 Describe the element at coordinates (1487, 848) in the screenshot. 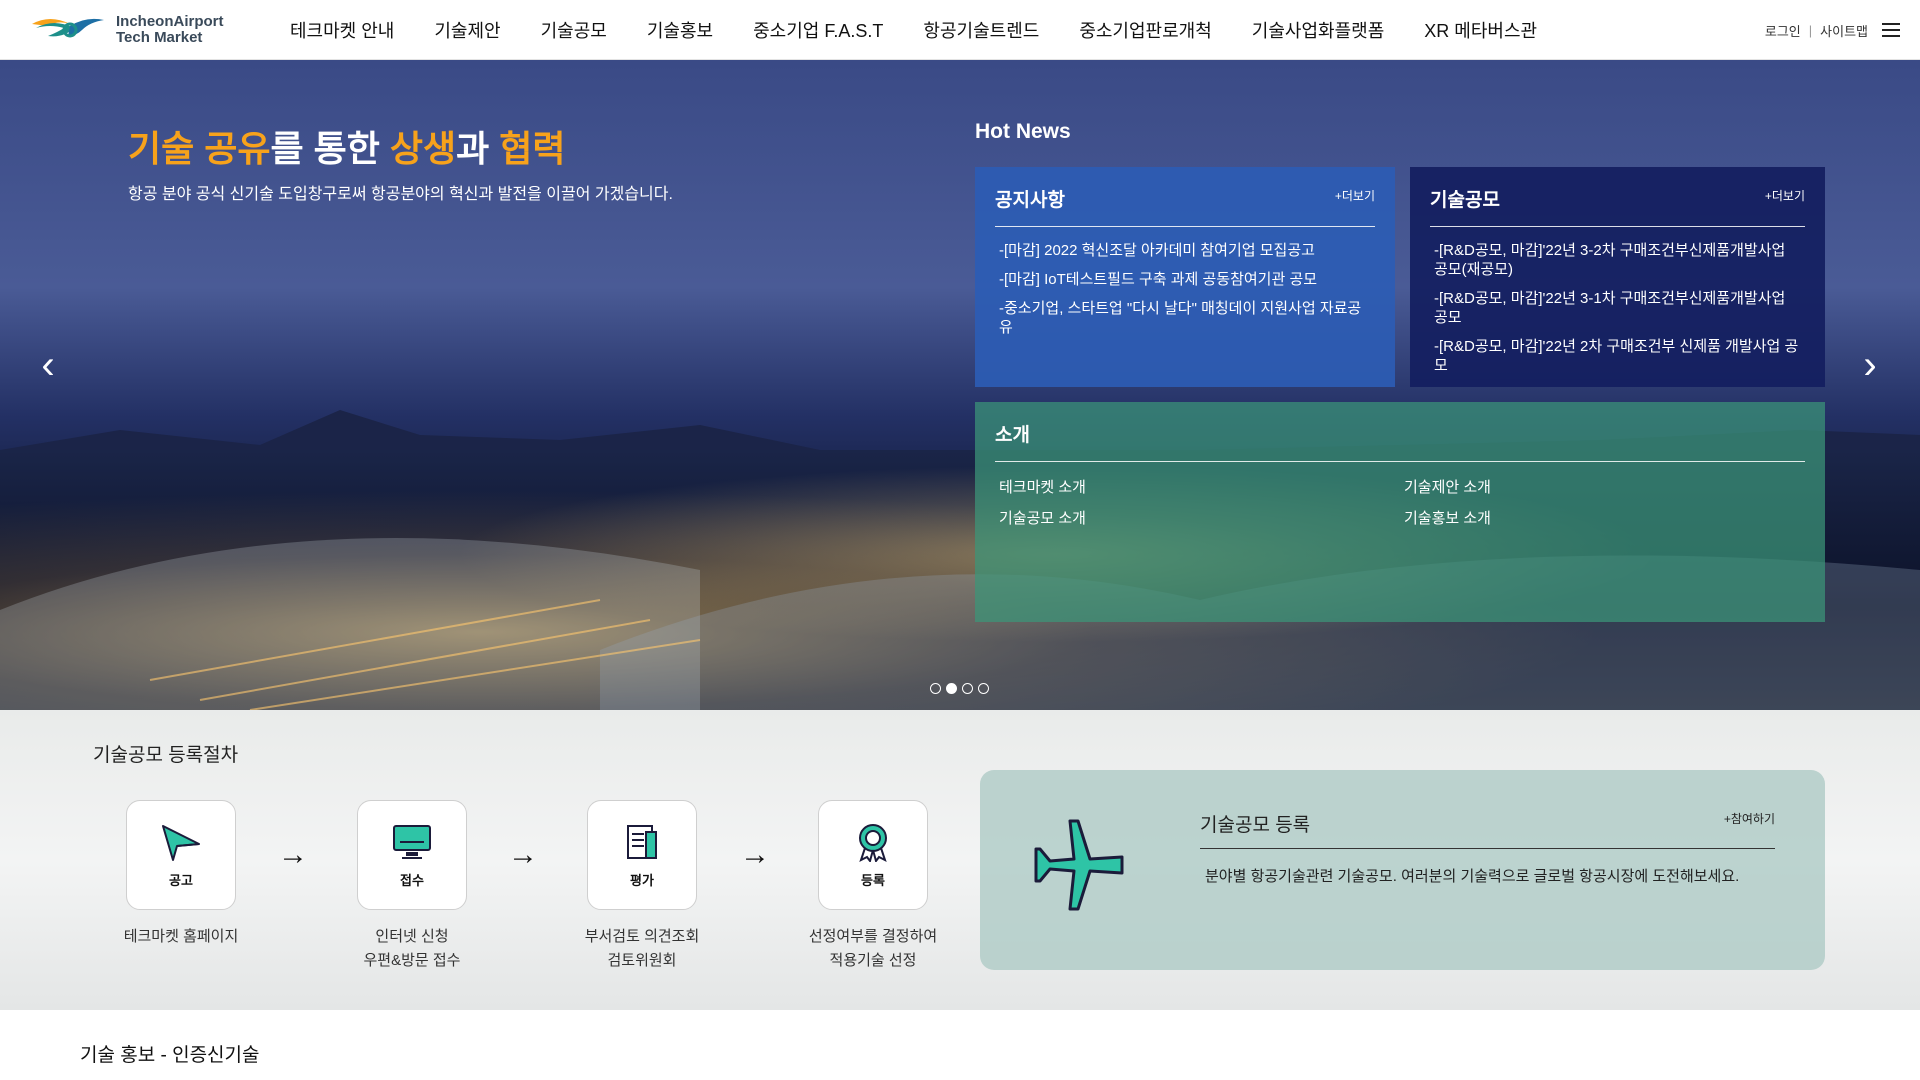

I see `divider` at that location.